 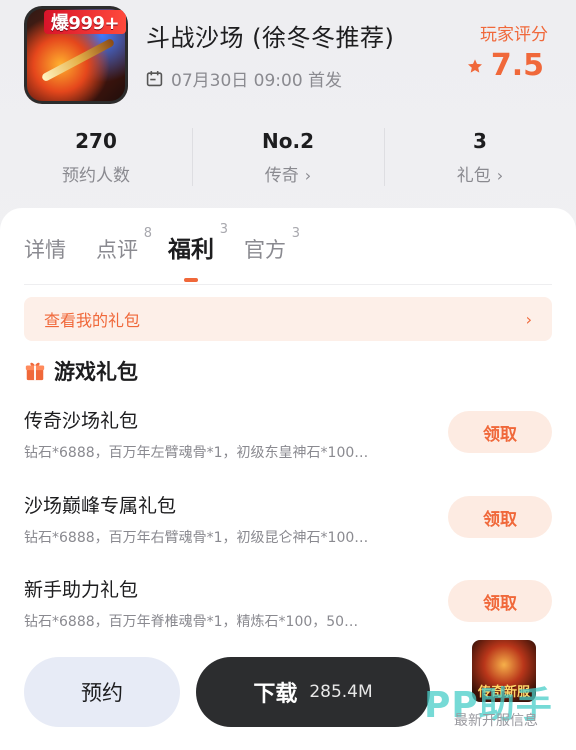 I want to click on my-gifts-label: 查看我的礼包, so click(x=92, y=320).